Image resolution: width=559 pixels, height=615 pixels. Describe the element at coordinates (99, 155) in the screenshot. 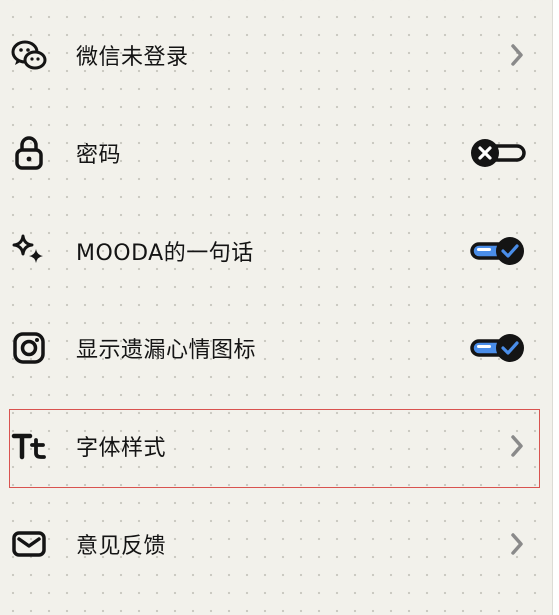

I see `setting-label-password: 密码` at that location.